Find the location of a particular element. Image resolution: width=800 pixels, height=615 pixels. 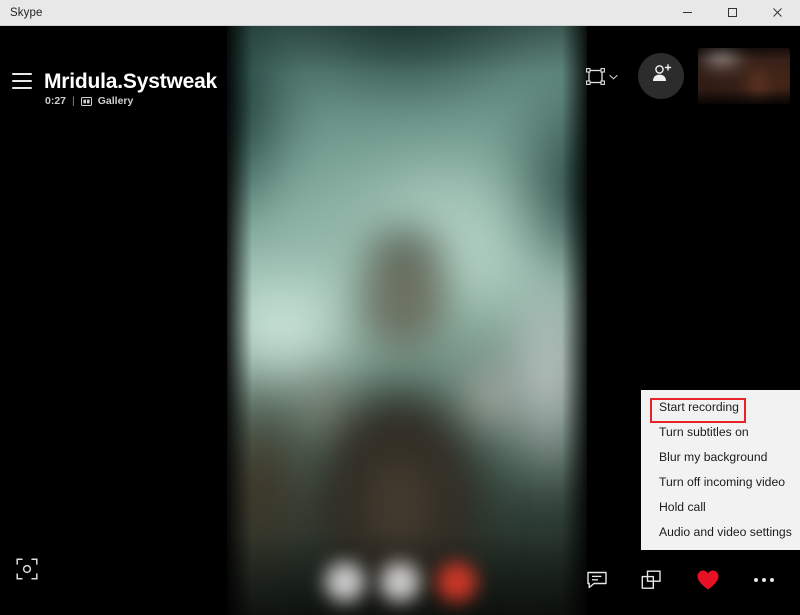

close-button is located at coordinates (777, 13).